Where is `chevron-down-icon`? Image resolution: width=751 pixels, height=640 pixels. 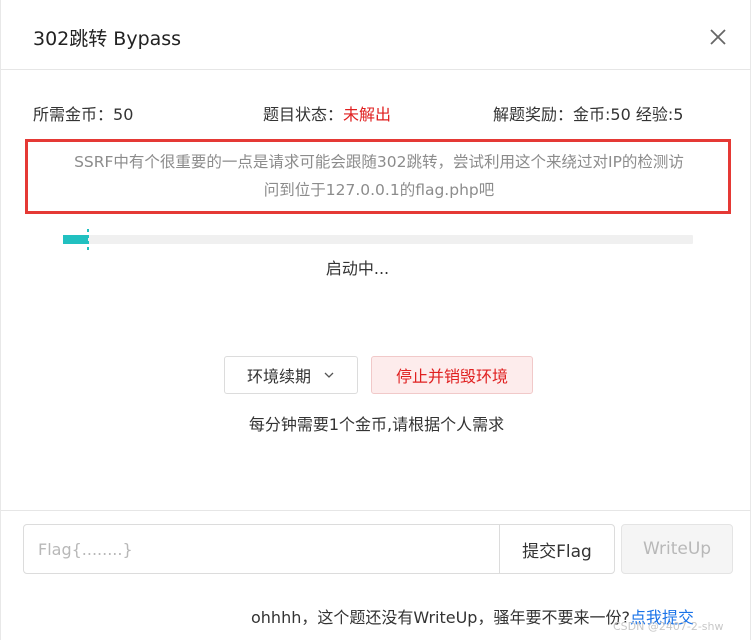
chevron-down-icon is located at coordinates (329, 375).